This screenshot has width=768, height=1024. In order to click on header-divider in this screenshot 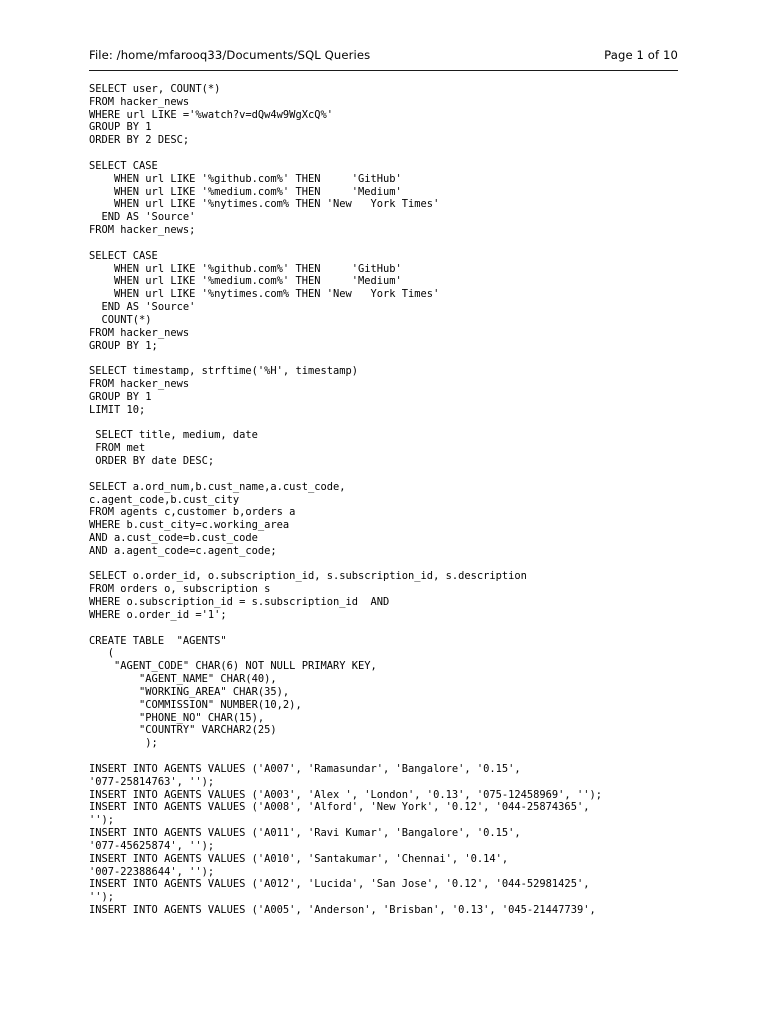, I will do `click(383, 70)`.